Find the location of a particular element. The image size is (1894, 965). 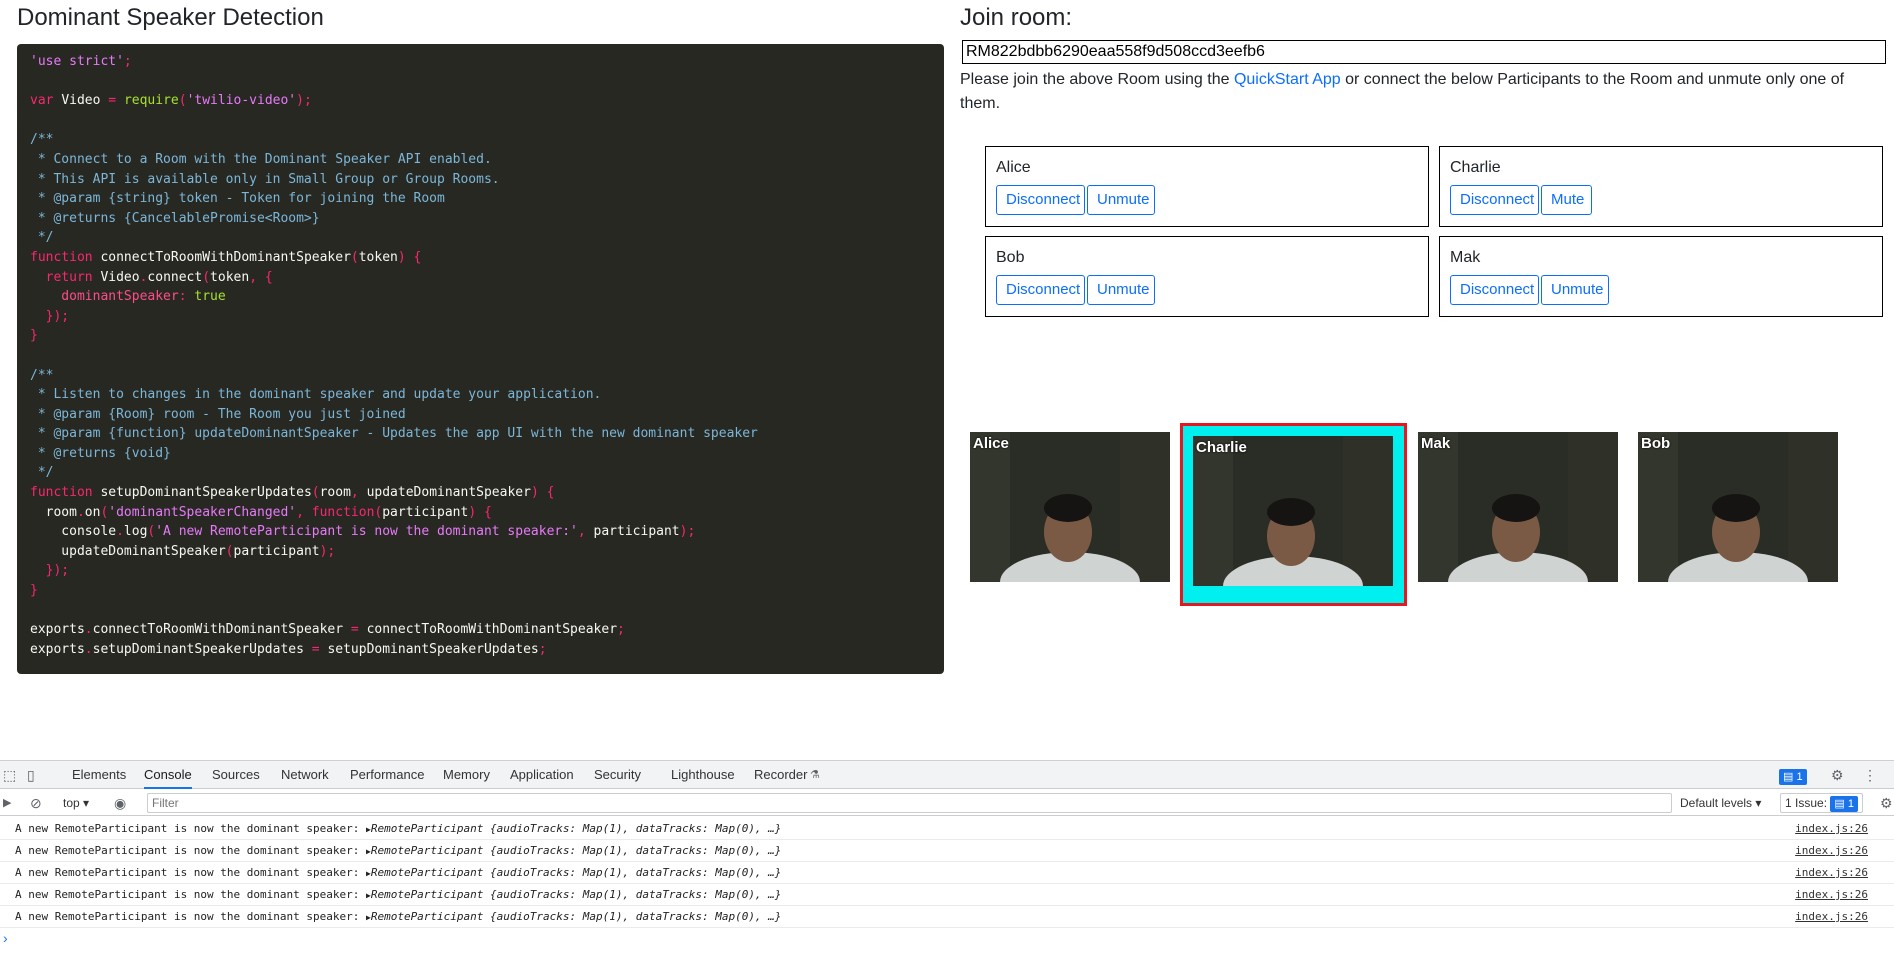

inspect-element-icon: ⬚ is located at coordinates (9, 775).